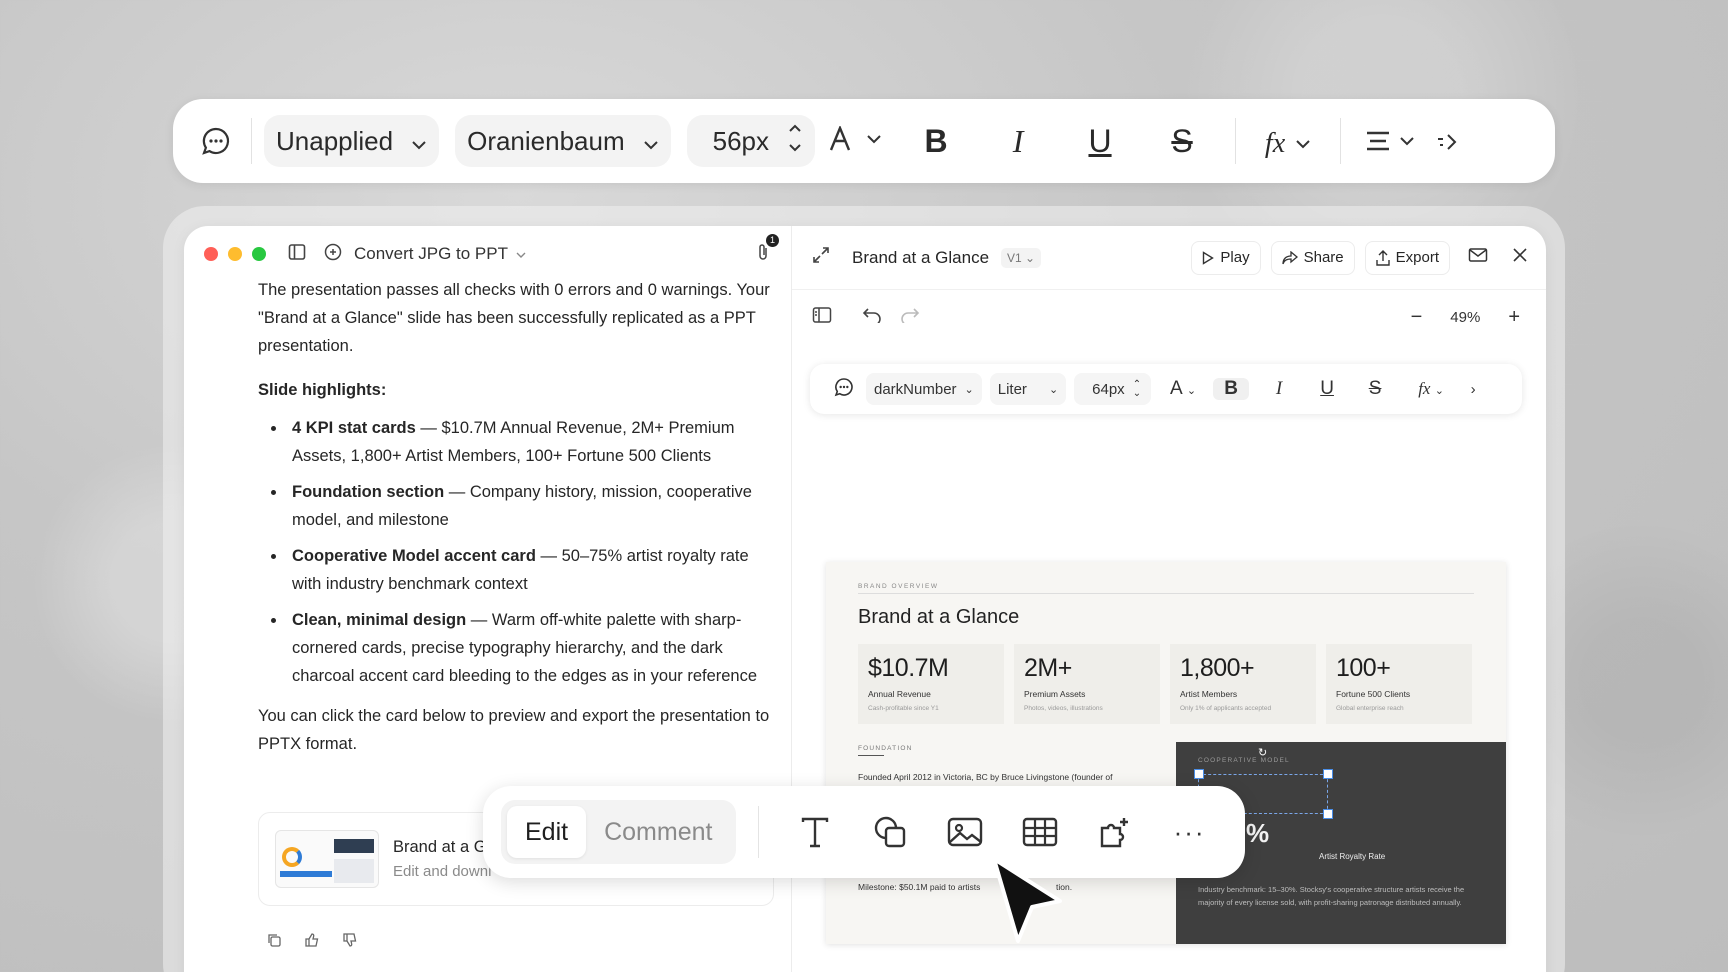  What do you see at coordinates (431, 254) in the screenshot?
I see `chat-title: Convert JPG to PPT` at bounding box center [431, 254].